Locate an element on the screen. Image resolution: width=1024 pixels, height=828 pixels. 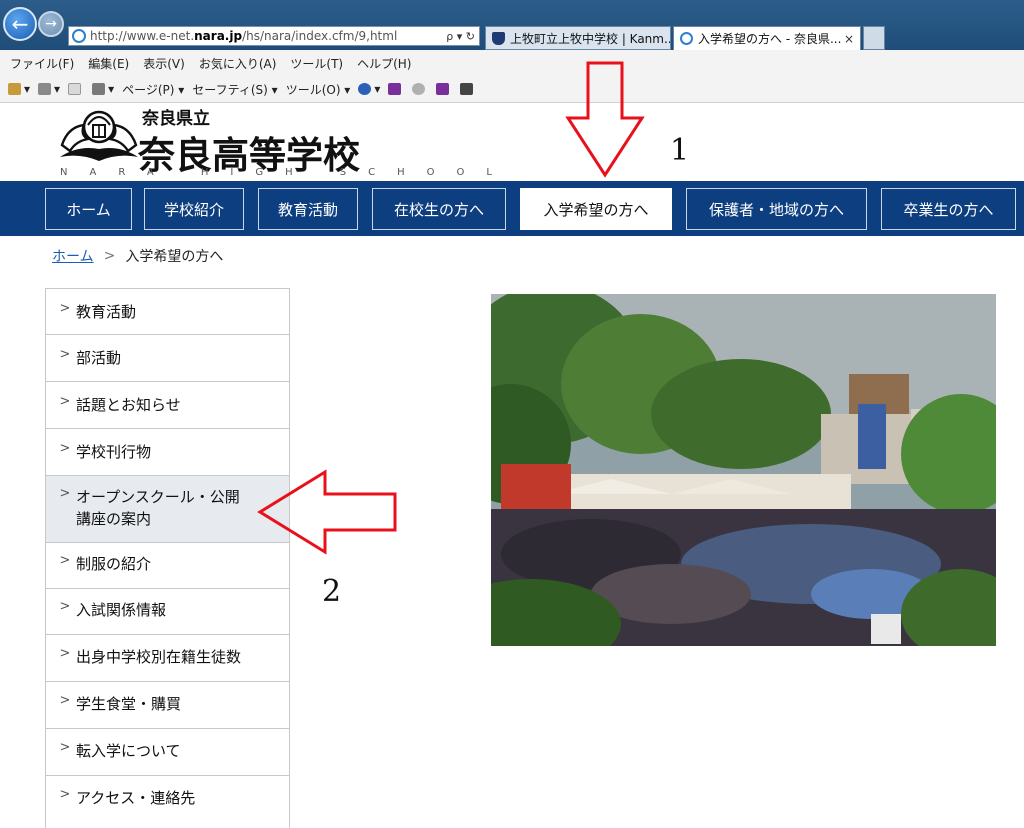
home-icon: ▾ is located at coordinates (19, 89).